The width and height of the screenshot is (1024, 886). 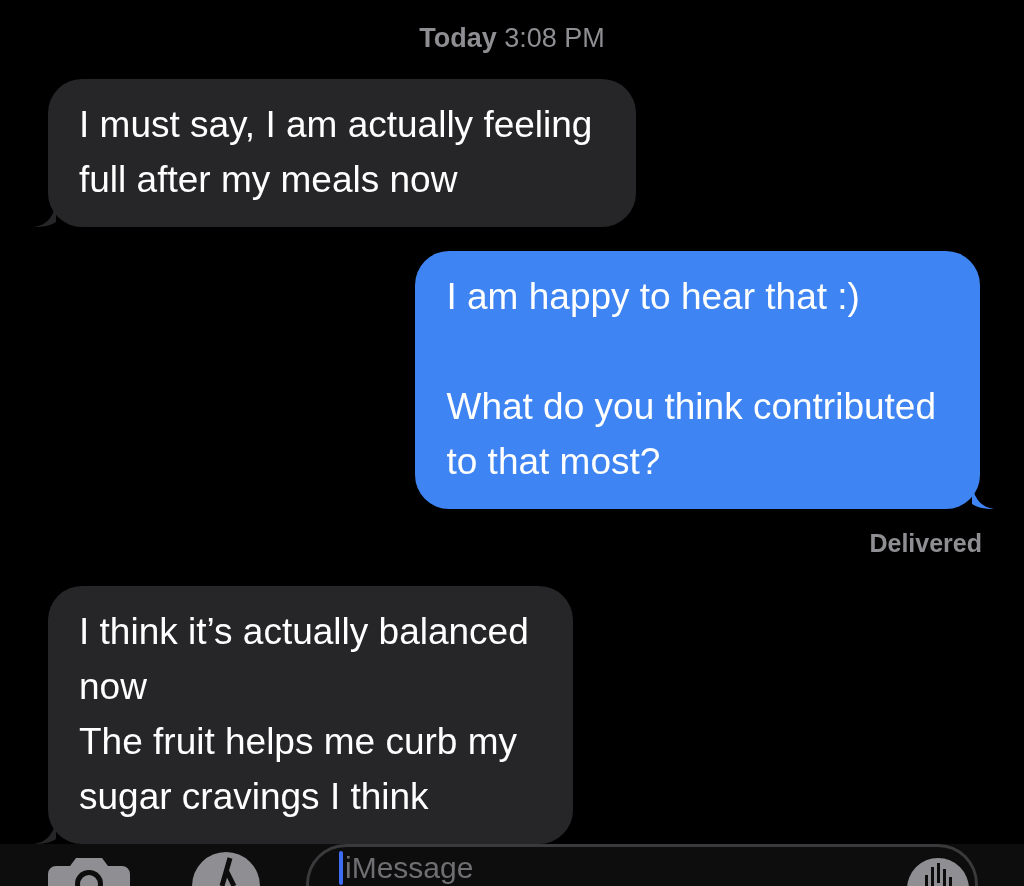 I want to click on camera-icon, so click(x=89, y=871).